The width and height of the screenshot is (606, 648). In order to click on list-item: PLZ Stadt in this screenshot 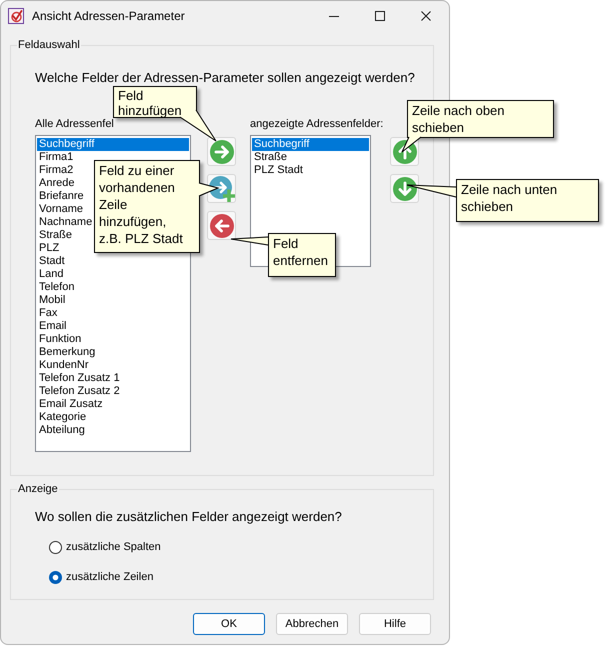, I will do `click(278, 170)`.